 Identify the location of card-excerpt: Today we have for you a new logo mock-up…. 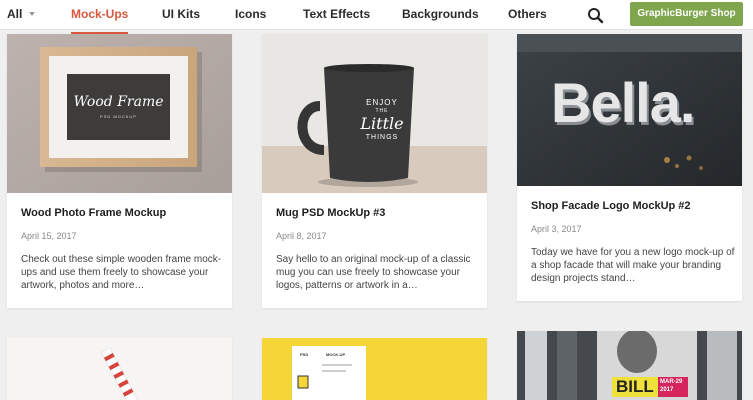
(633, 265).